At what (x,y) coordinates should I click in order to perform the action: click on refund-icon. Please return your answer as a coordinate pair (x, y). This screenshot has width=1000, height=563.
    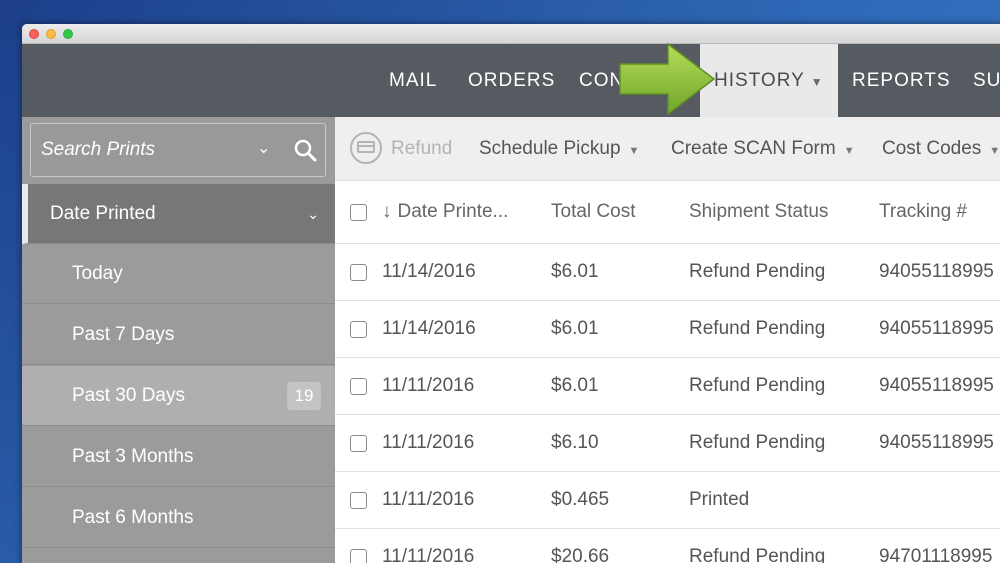
    Looking at the image, I should click on (366, 148).